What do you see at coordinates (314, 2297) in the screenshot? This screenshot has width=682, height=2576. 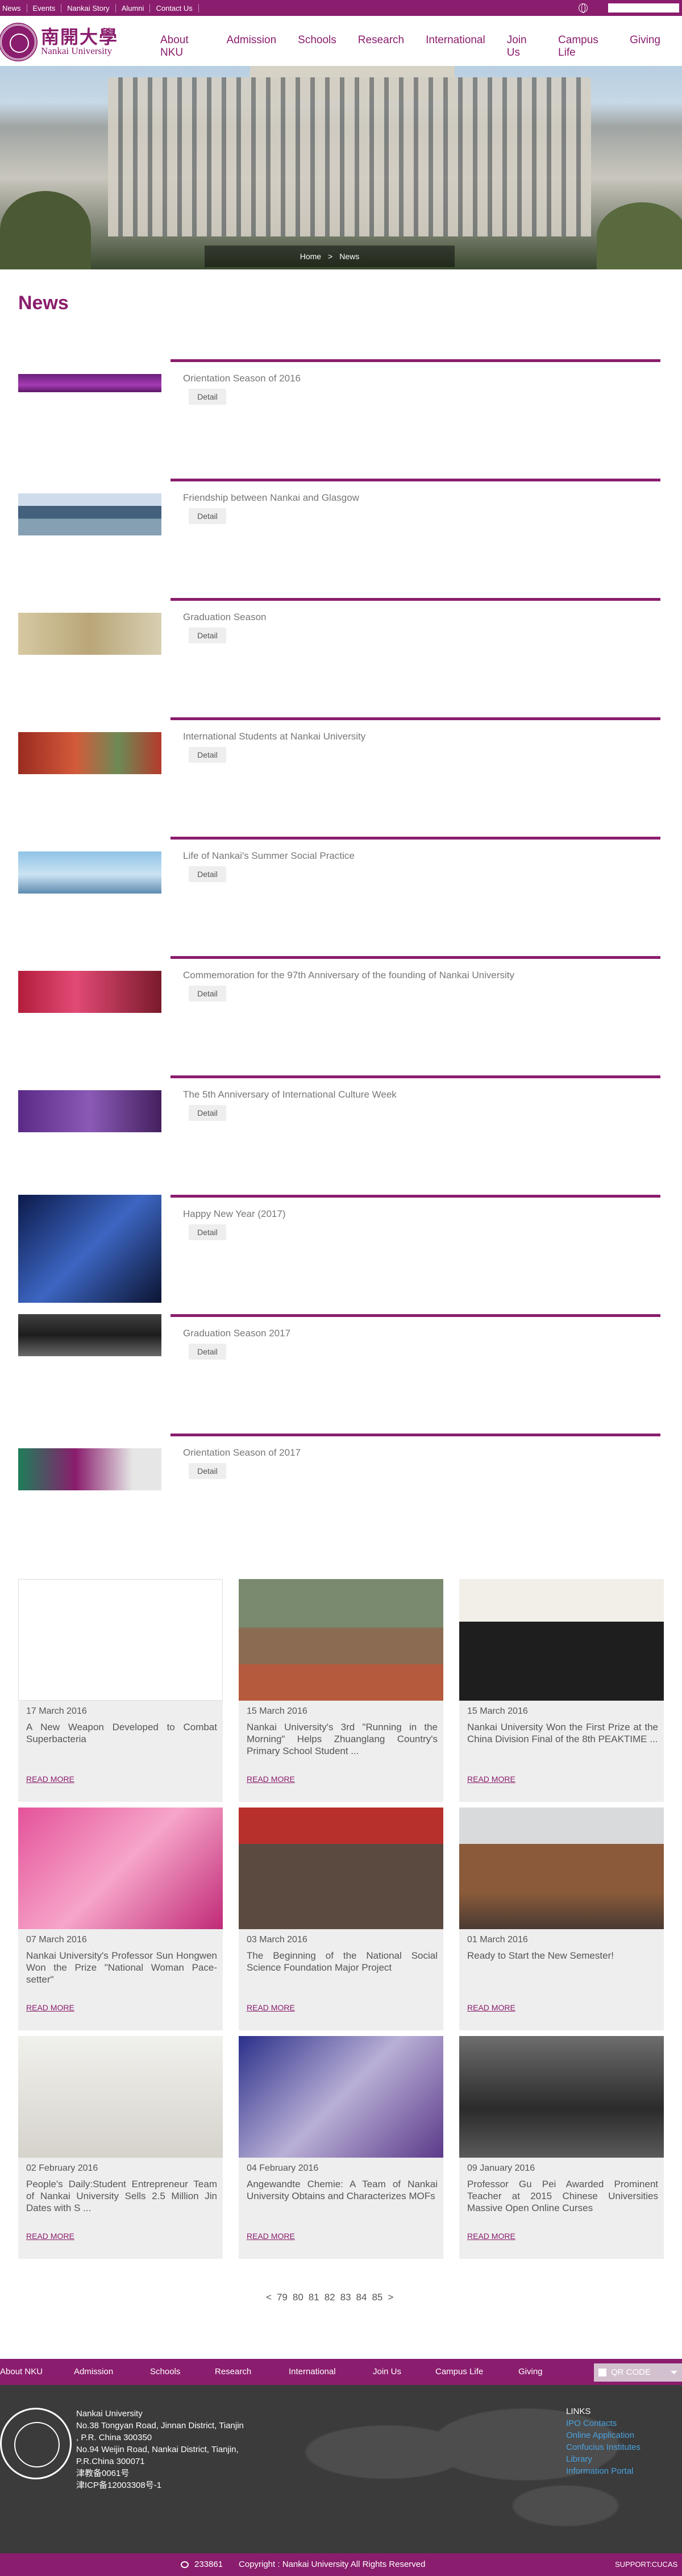 I see `pager-page: 81` at bounding box center [314, 2297].